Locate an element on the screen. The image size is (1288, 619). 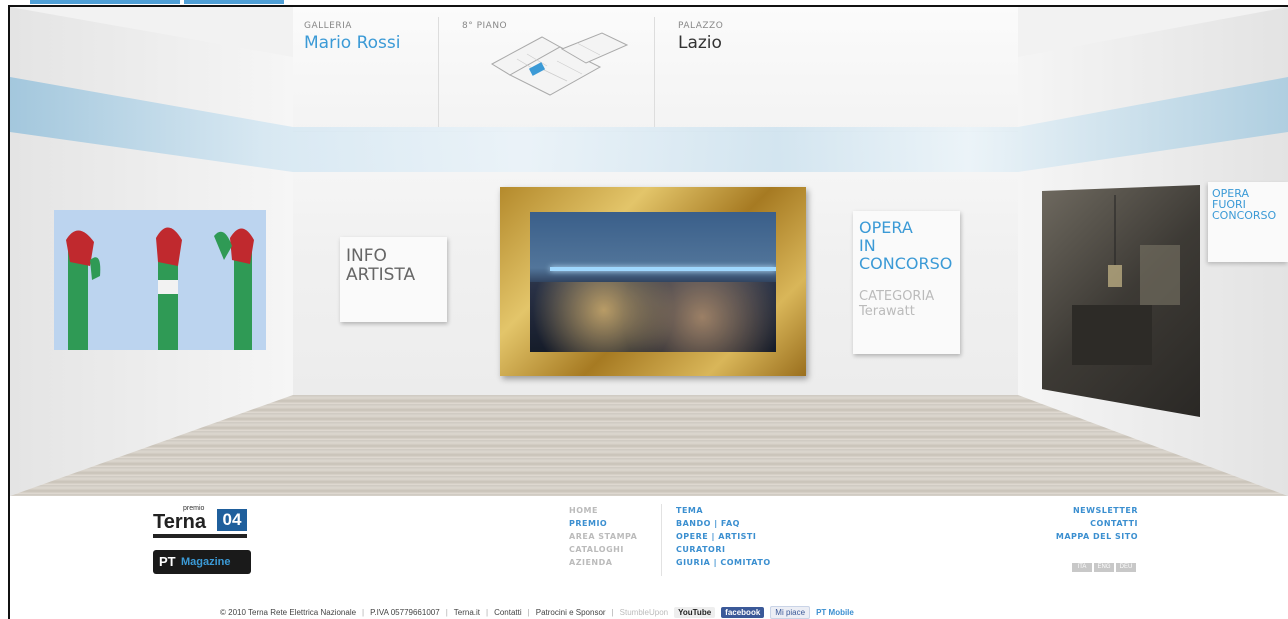
floor-plan-map is located at coordinates (557, 65).